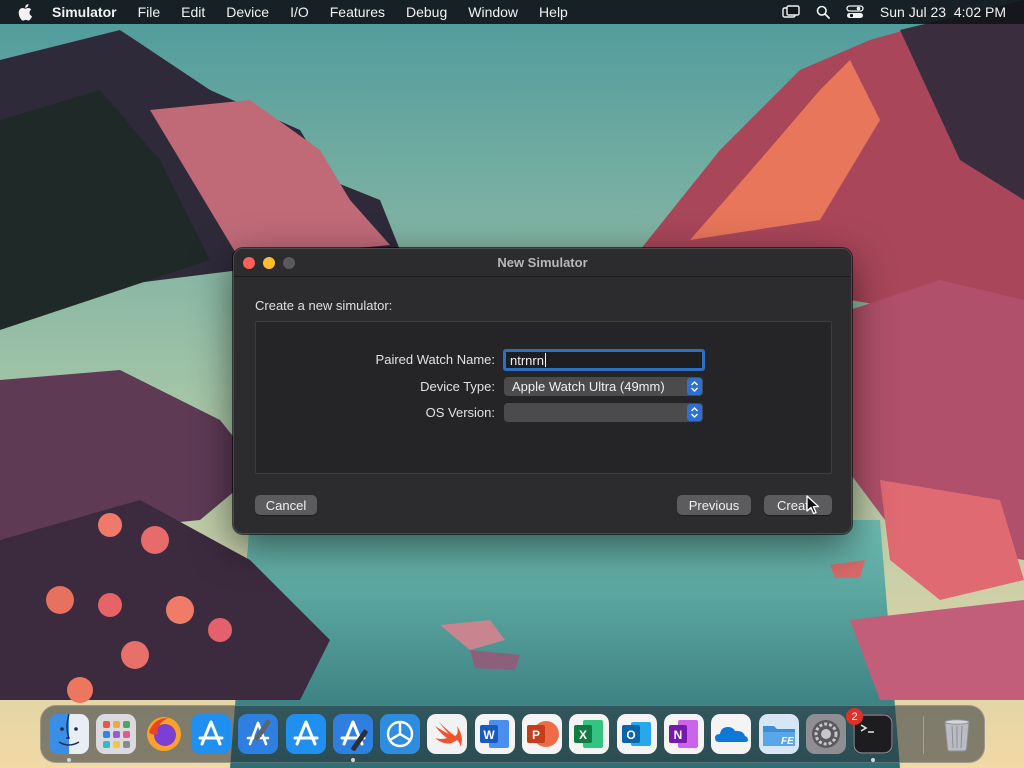 This screenshot has height=768, width=1024. What do you see at coordinates (787, 741) in the screenshot?
I see `svg-text: FE` at bounding box center [787, 741].